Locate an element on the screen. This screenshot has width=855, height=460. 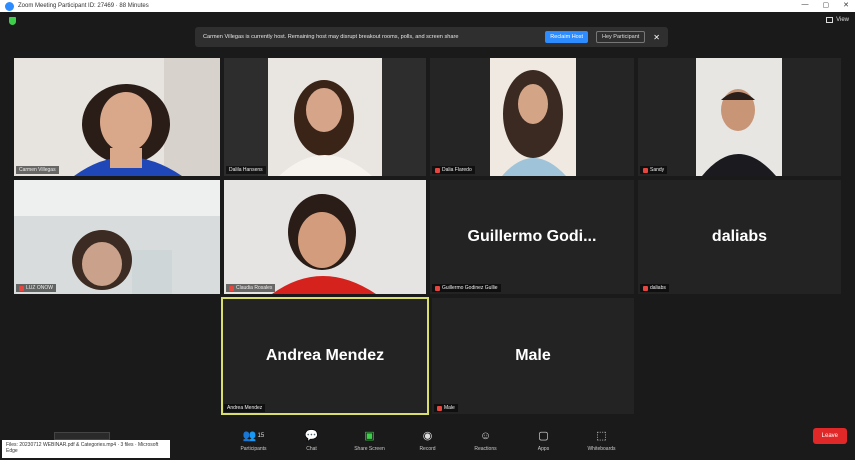
participant-name: Sandy is located at coordinates (657, 170).